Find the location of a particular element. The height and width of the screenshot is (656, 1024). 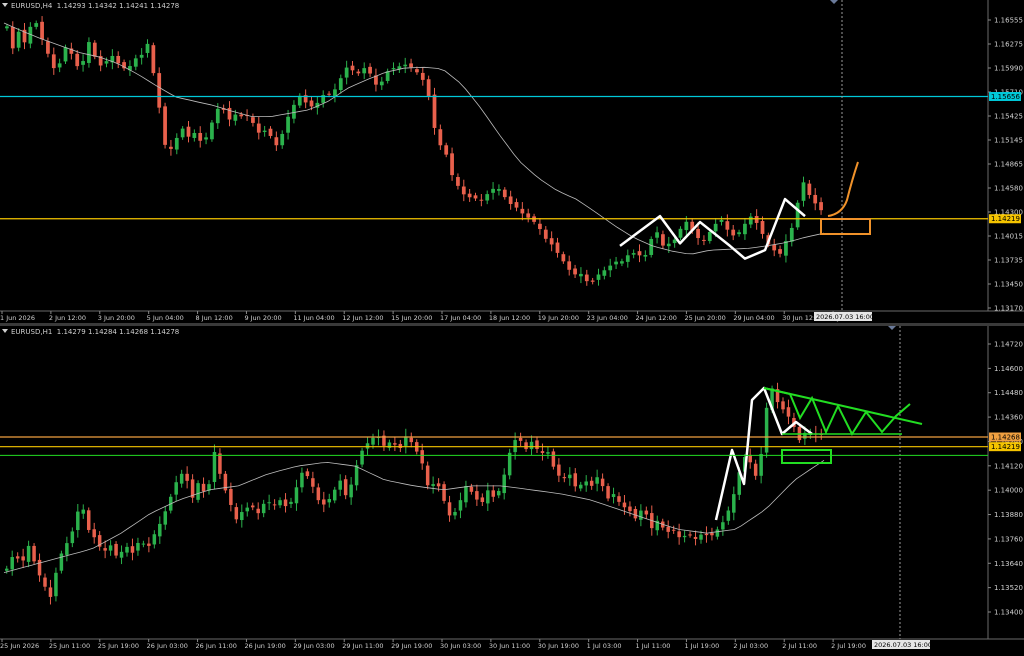

h1-x-tick-label: 29 Jun 11:00 is located at coordinates (362, 646).